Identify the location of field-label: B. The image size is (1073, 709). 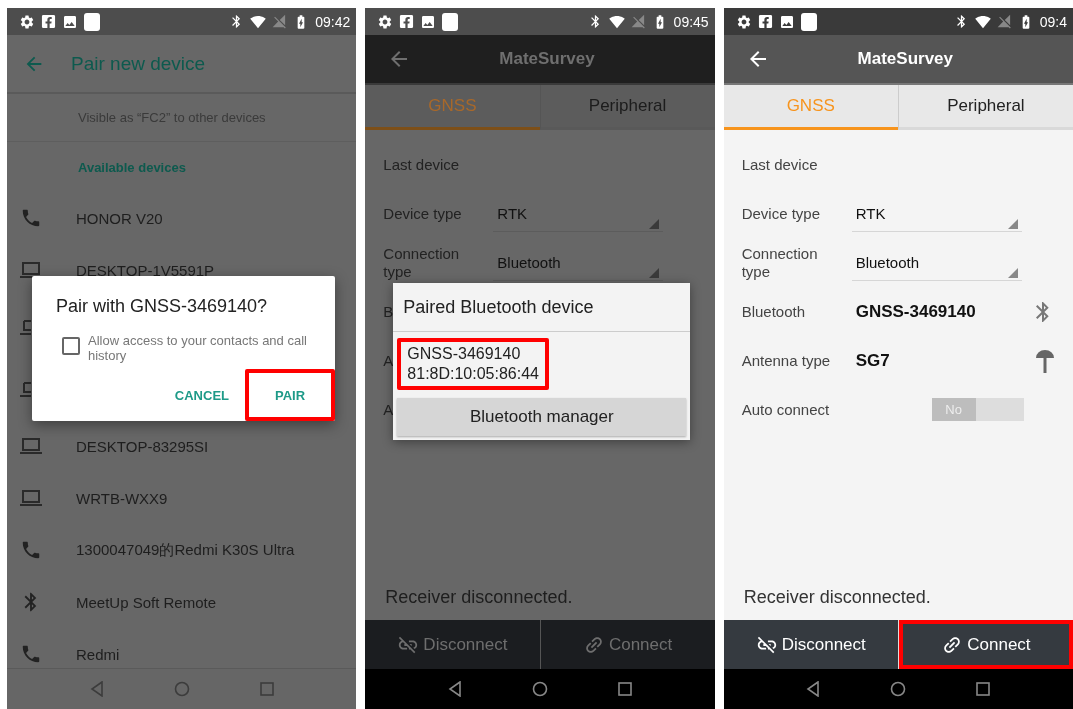
(388, 311).